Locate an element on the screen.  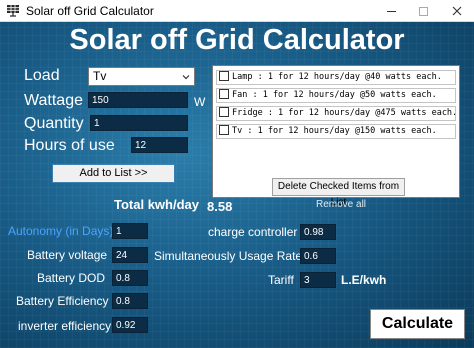
autonomy-label: Autonomy (in Days) is located at coordinates (61, 231).